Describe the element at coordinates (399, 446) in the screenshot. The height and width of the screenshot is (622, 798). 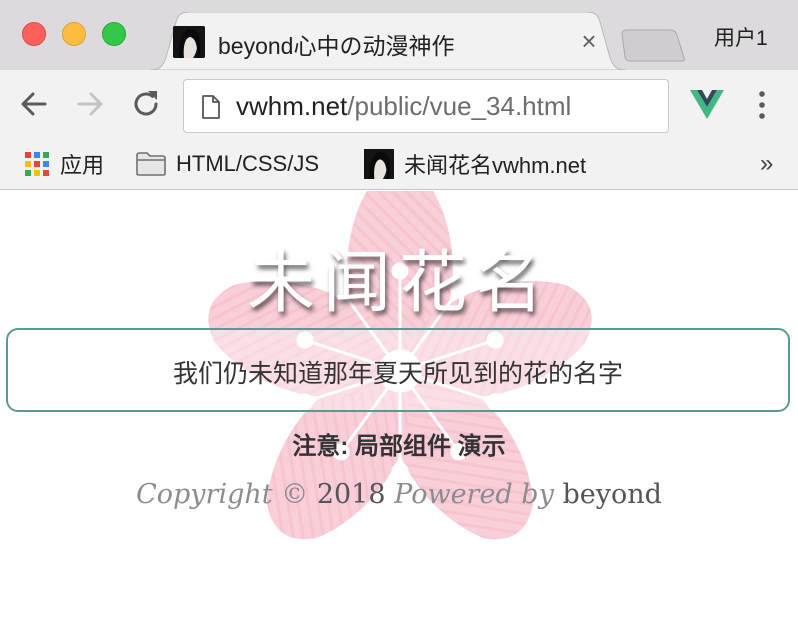
I see `demo-note: 注意: 局部组件 演示` at that location.